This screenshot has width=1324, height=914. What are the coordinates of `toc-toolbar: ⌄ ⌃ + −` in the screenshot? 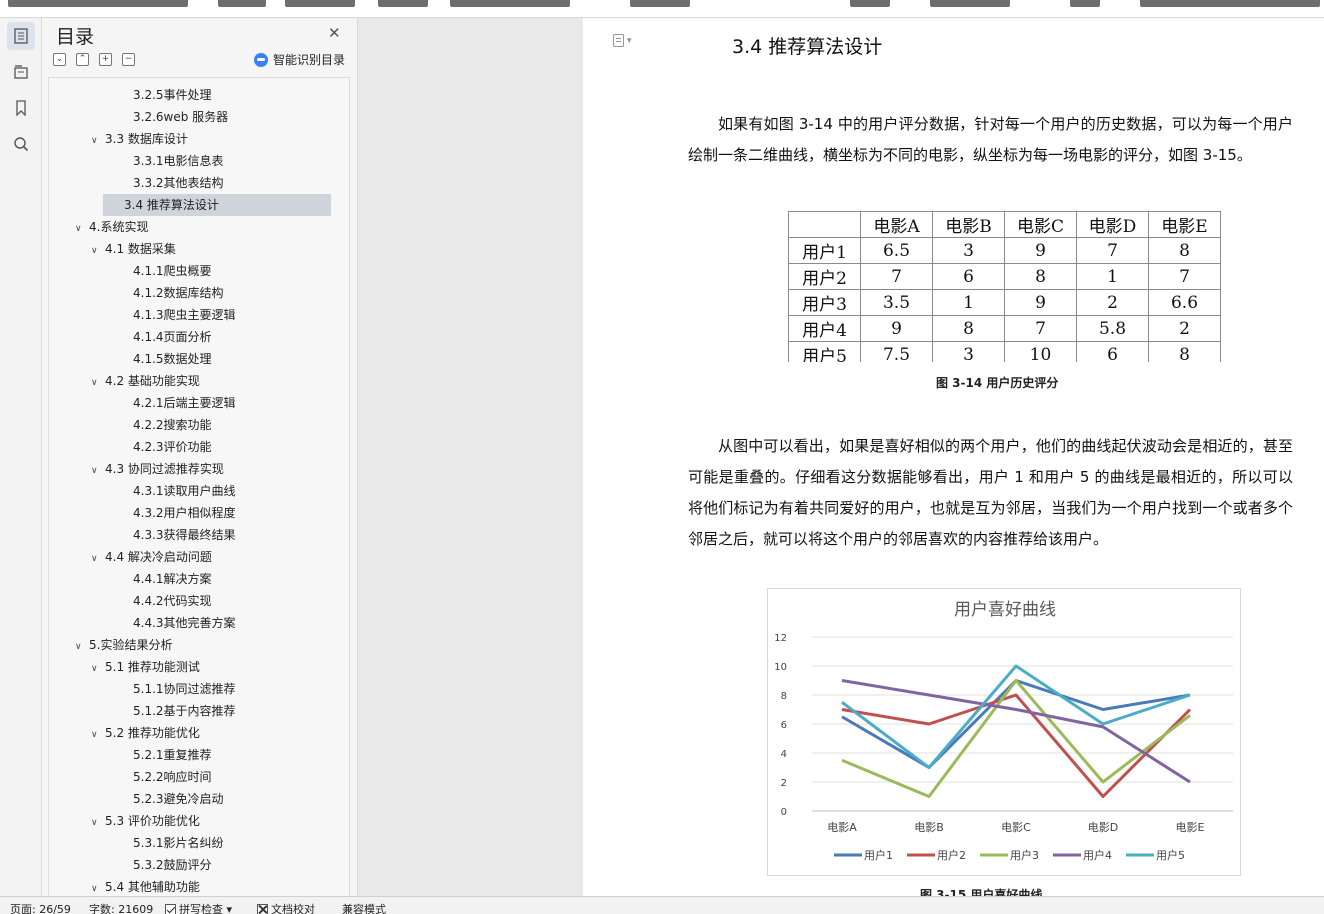 It's located at (94, 59).